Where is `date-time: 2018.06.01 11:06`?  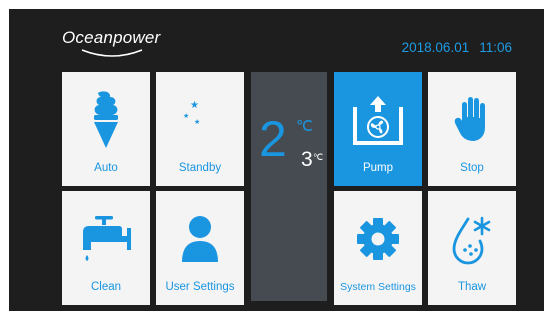
date-time: 2018.06.01 11:06 is located at coordinates (457, 47).